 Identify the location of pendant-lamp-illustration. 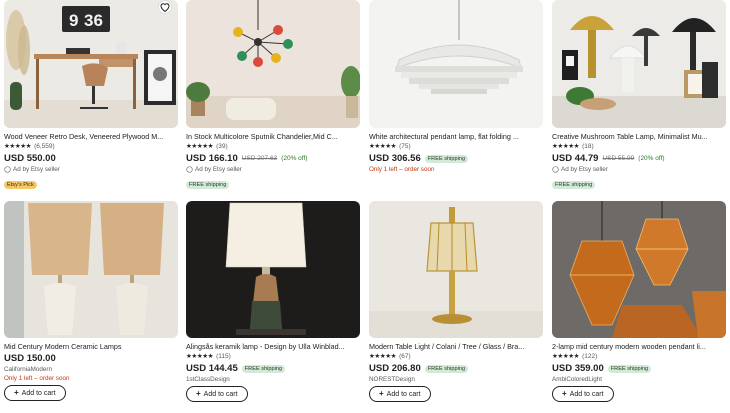
(456, 64).